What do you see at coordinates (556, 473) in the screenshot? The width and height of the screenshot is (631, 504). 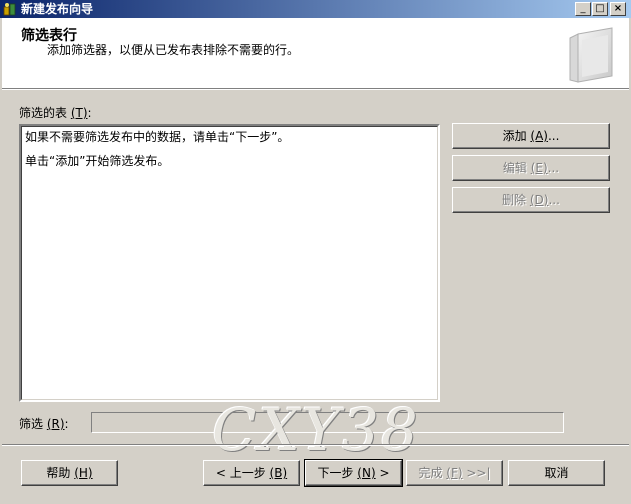 I see `cancel-button: 取消` at bounding box center [556, 473].